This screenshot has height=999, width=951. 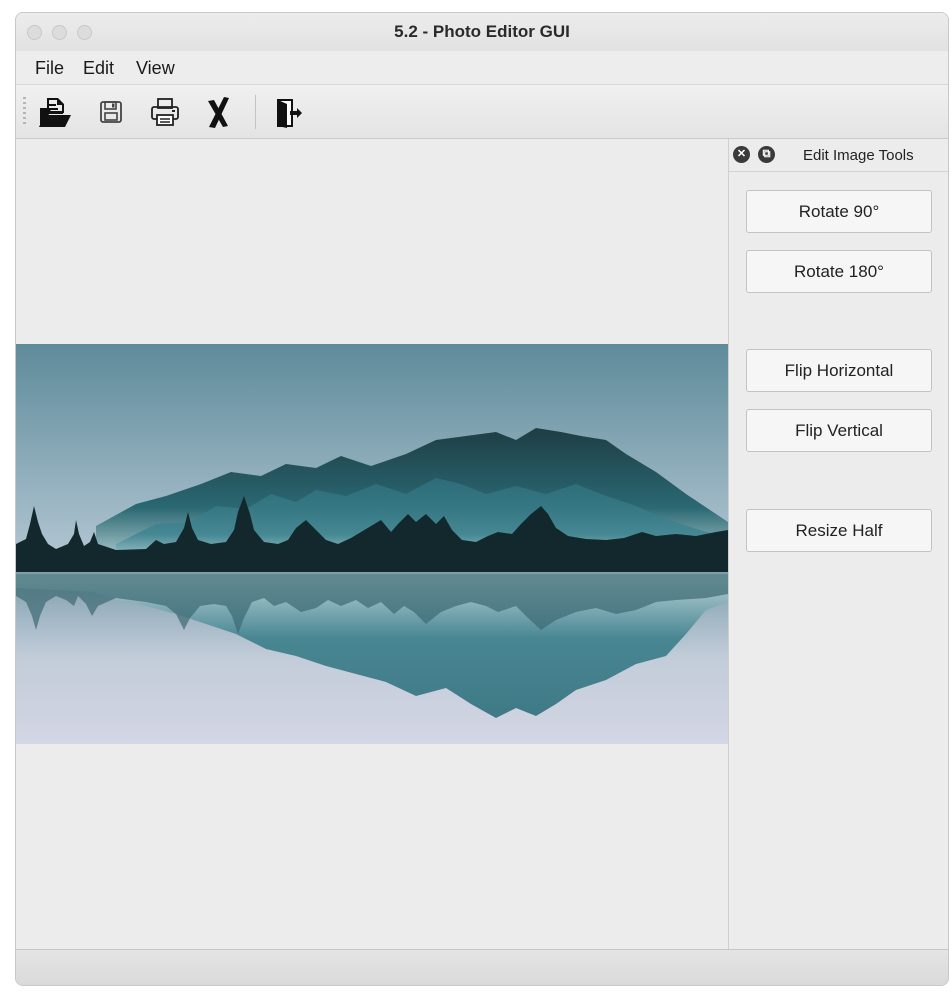 What do you see at coordinates (741, 154) in the screenshot?
I see `dock-close-icon: ✕` at bounding box center [741, 154].